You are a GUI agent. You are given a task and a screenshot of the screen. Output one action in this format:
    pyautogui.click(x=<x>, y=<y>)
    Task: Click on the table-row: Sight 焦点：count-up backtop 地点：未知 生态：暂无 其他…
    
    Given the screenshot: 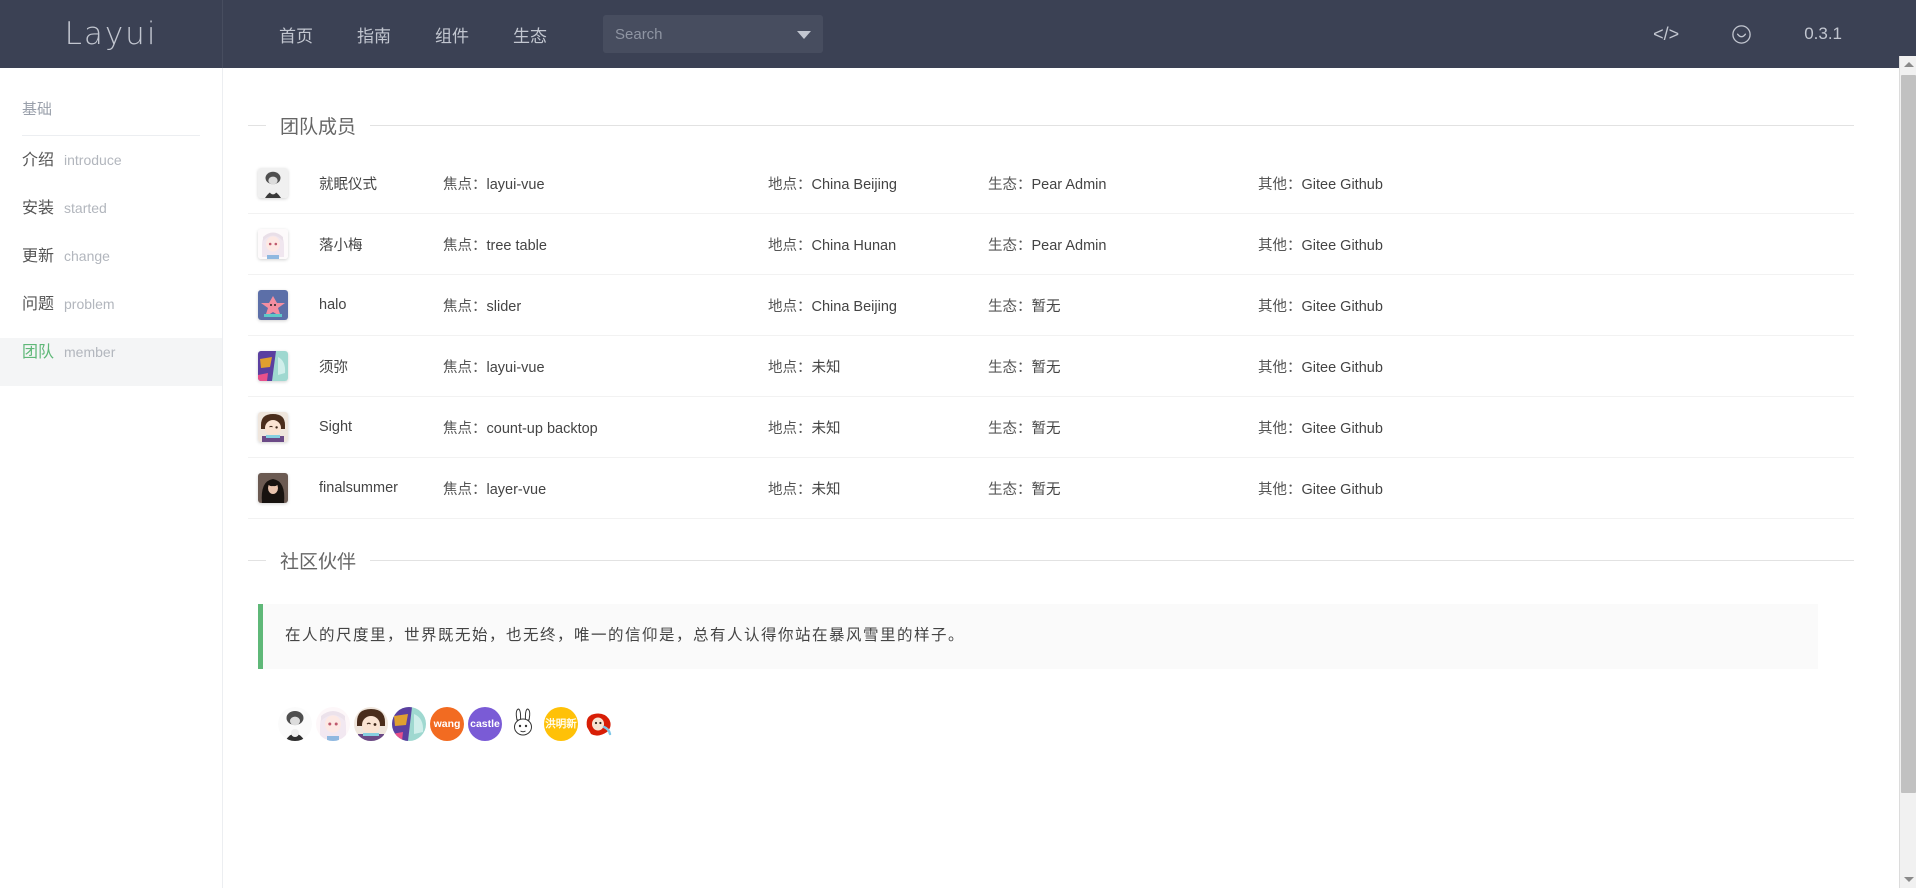 What is the action you would take?
    pyautogui.click(x=1051, y=427)
    